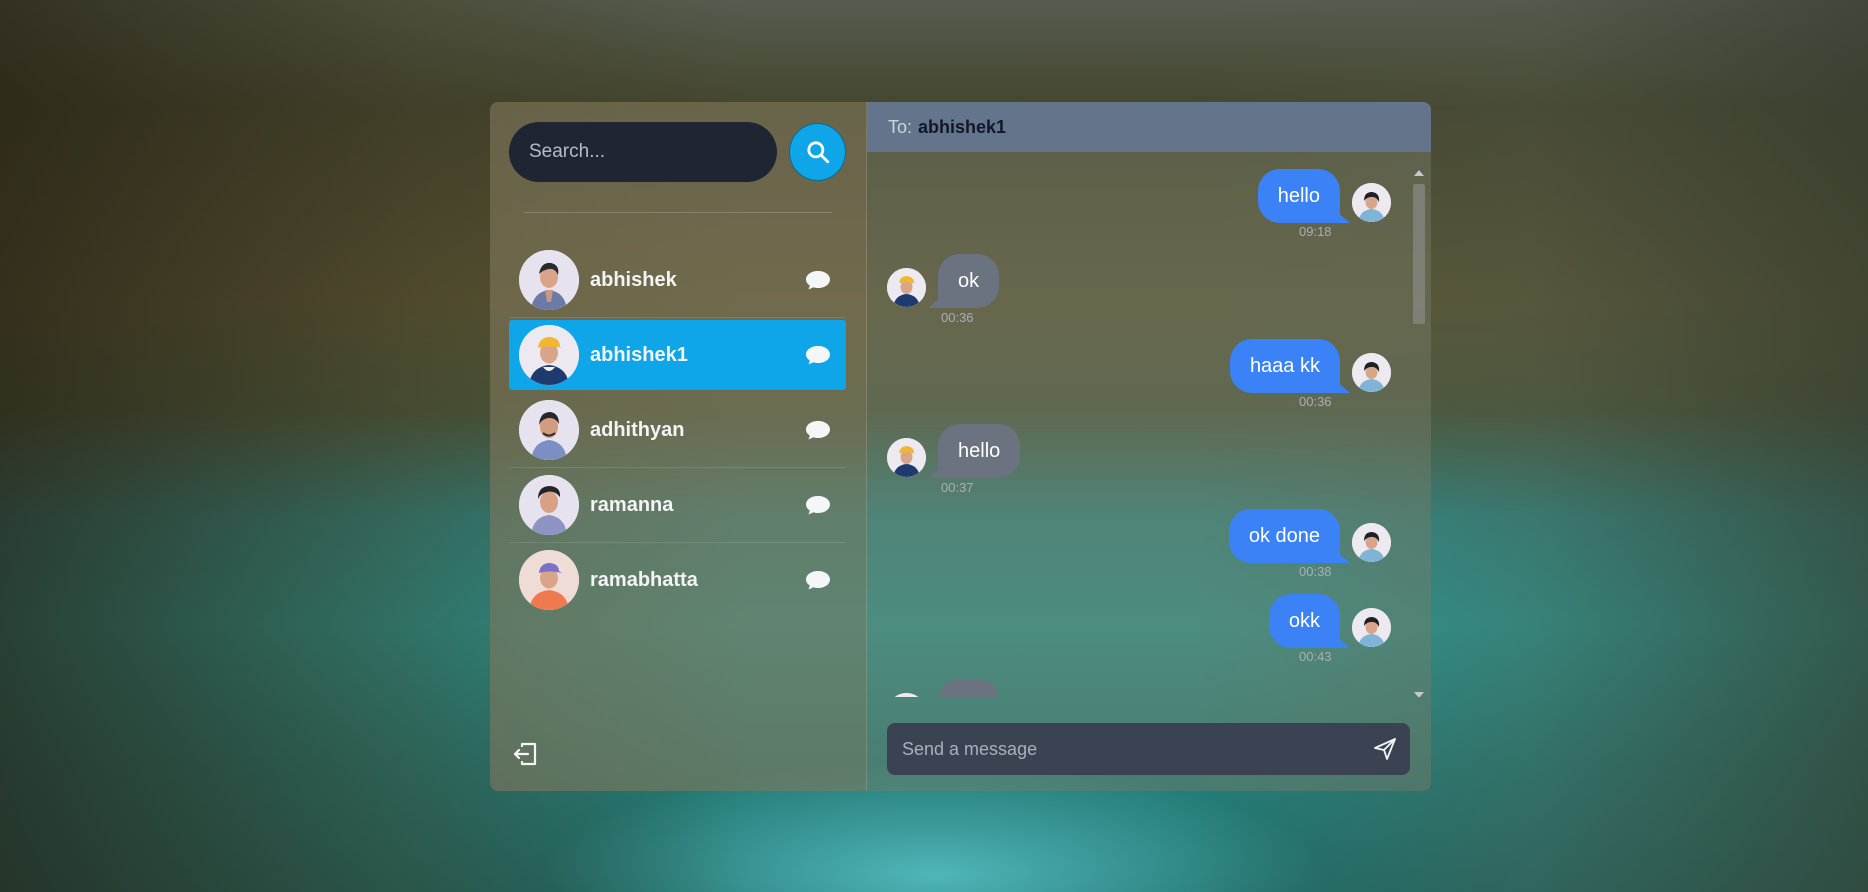 The height and width of the screenshot is (892, 1868). Describe the element at coordinates (962, 126) in the screenshot. I see `recipient-name: abhishek1` at that location.